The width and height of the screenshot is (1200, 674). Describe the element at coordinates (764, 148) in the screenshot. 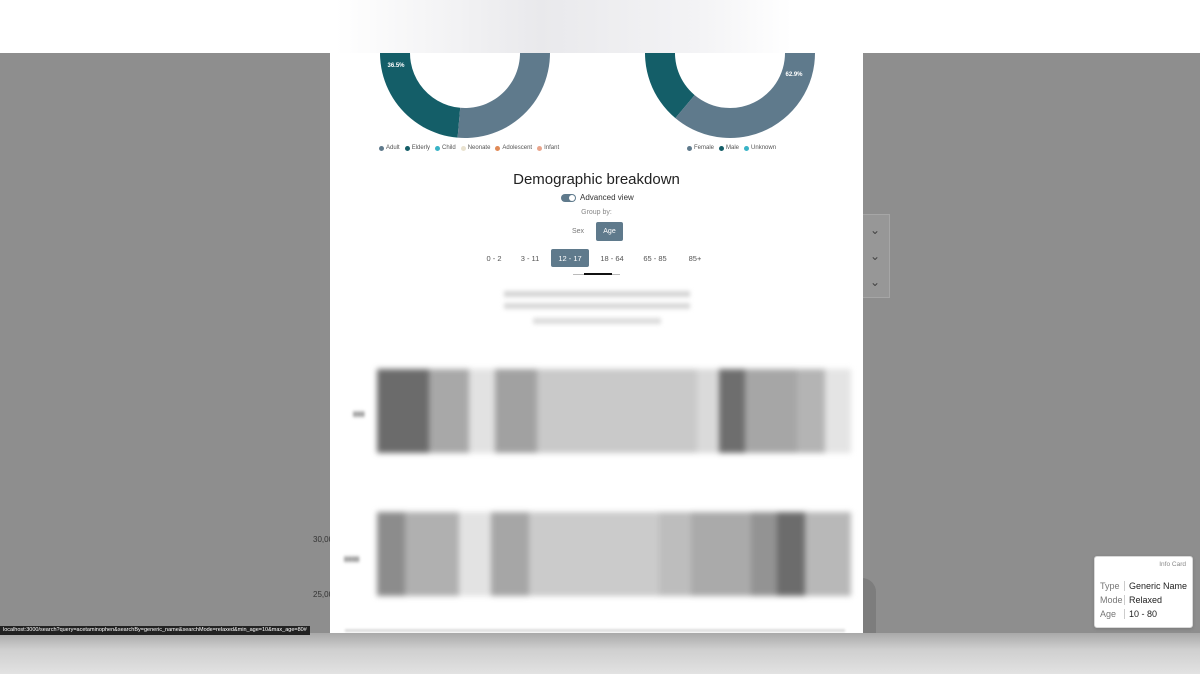

I see `legend-label: Unknown` at that location.